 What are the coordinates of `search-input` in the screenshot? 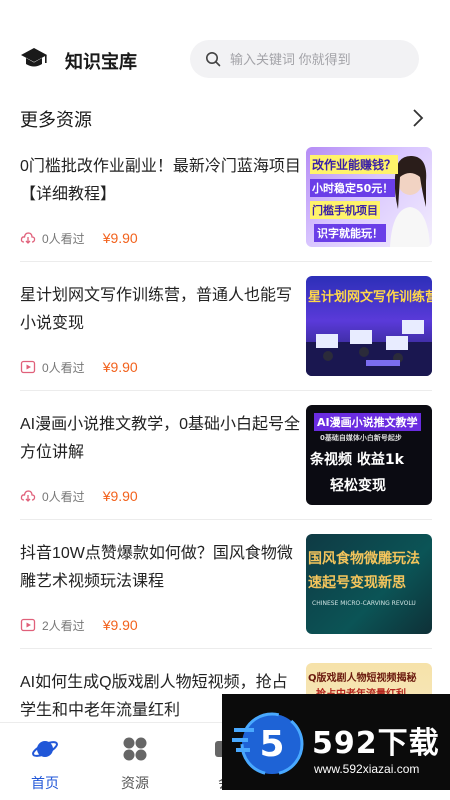 It's located at (320, 59).